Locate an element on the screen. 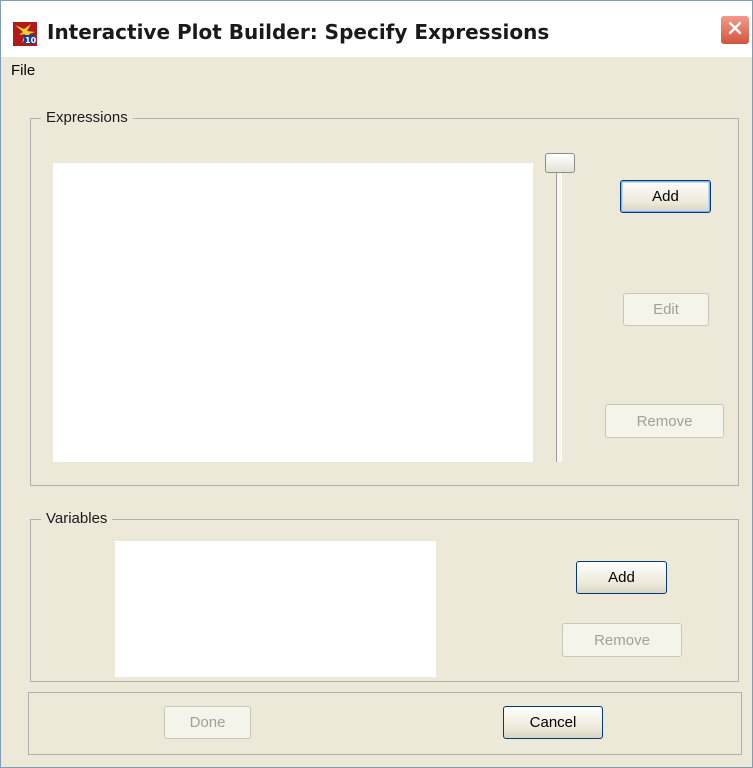 The image size is (753, 768). variables-group-label: Variables is located at coordinates (77, 518).